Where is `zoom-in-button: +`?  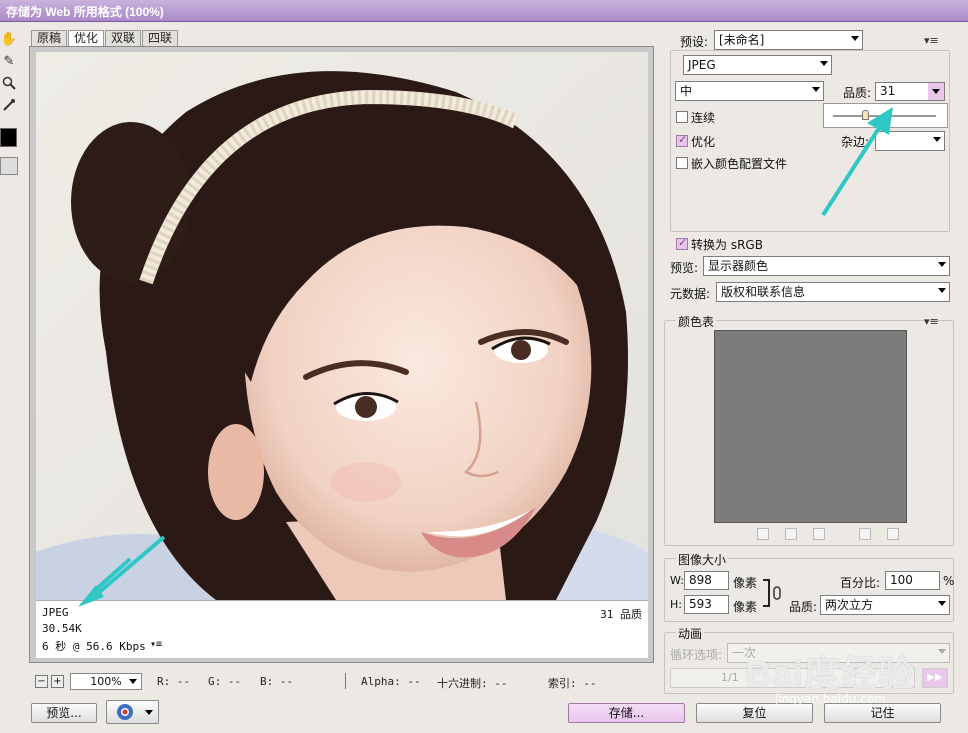
zoom-in-button: + is located at coordinates (57, 681).